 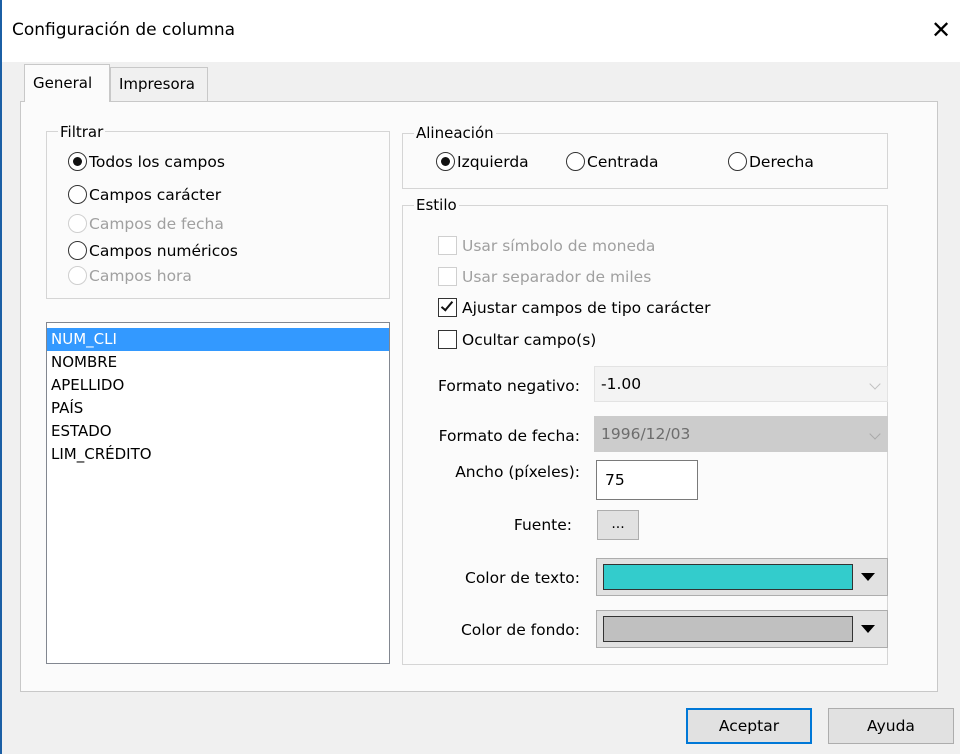 I want to click on filter-option-time: Campos hora, so click(x=130, y=275).